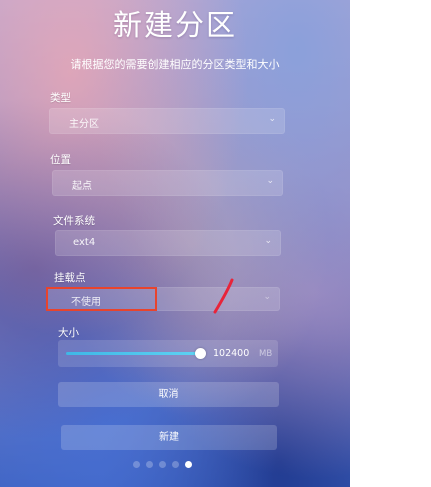 This screenshot has height=487, width=431. I want to click on size-unit: MB, so click(266, 354).